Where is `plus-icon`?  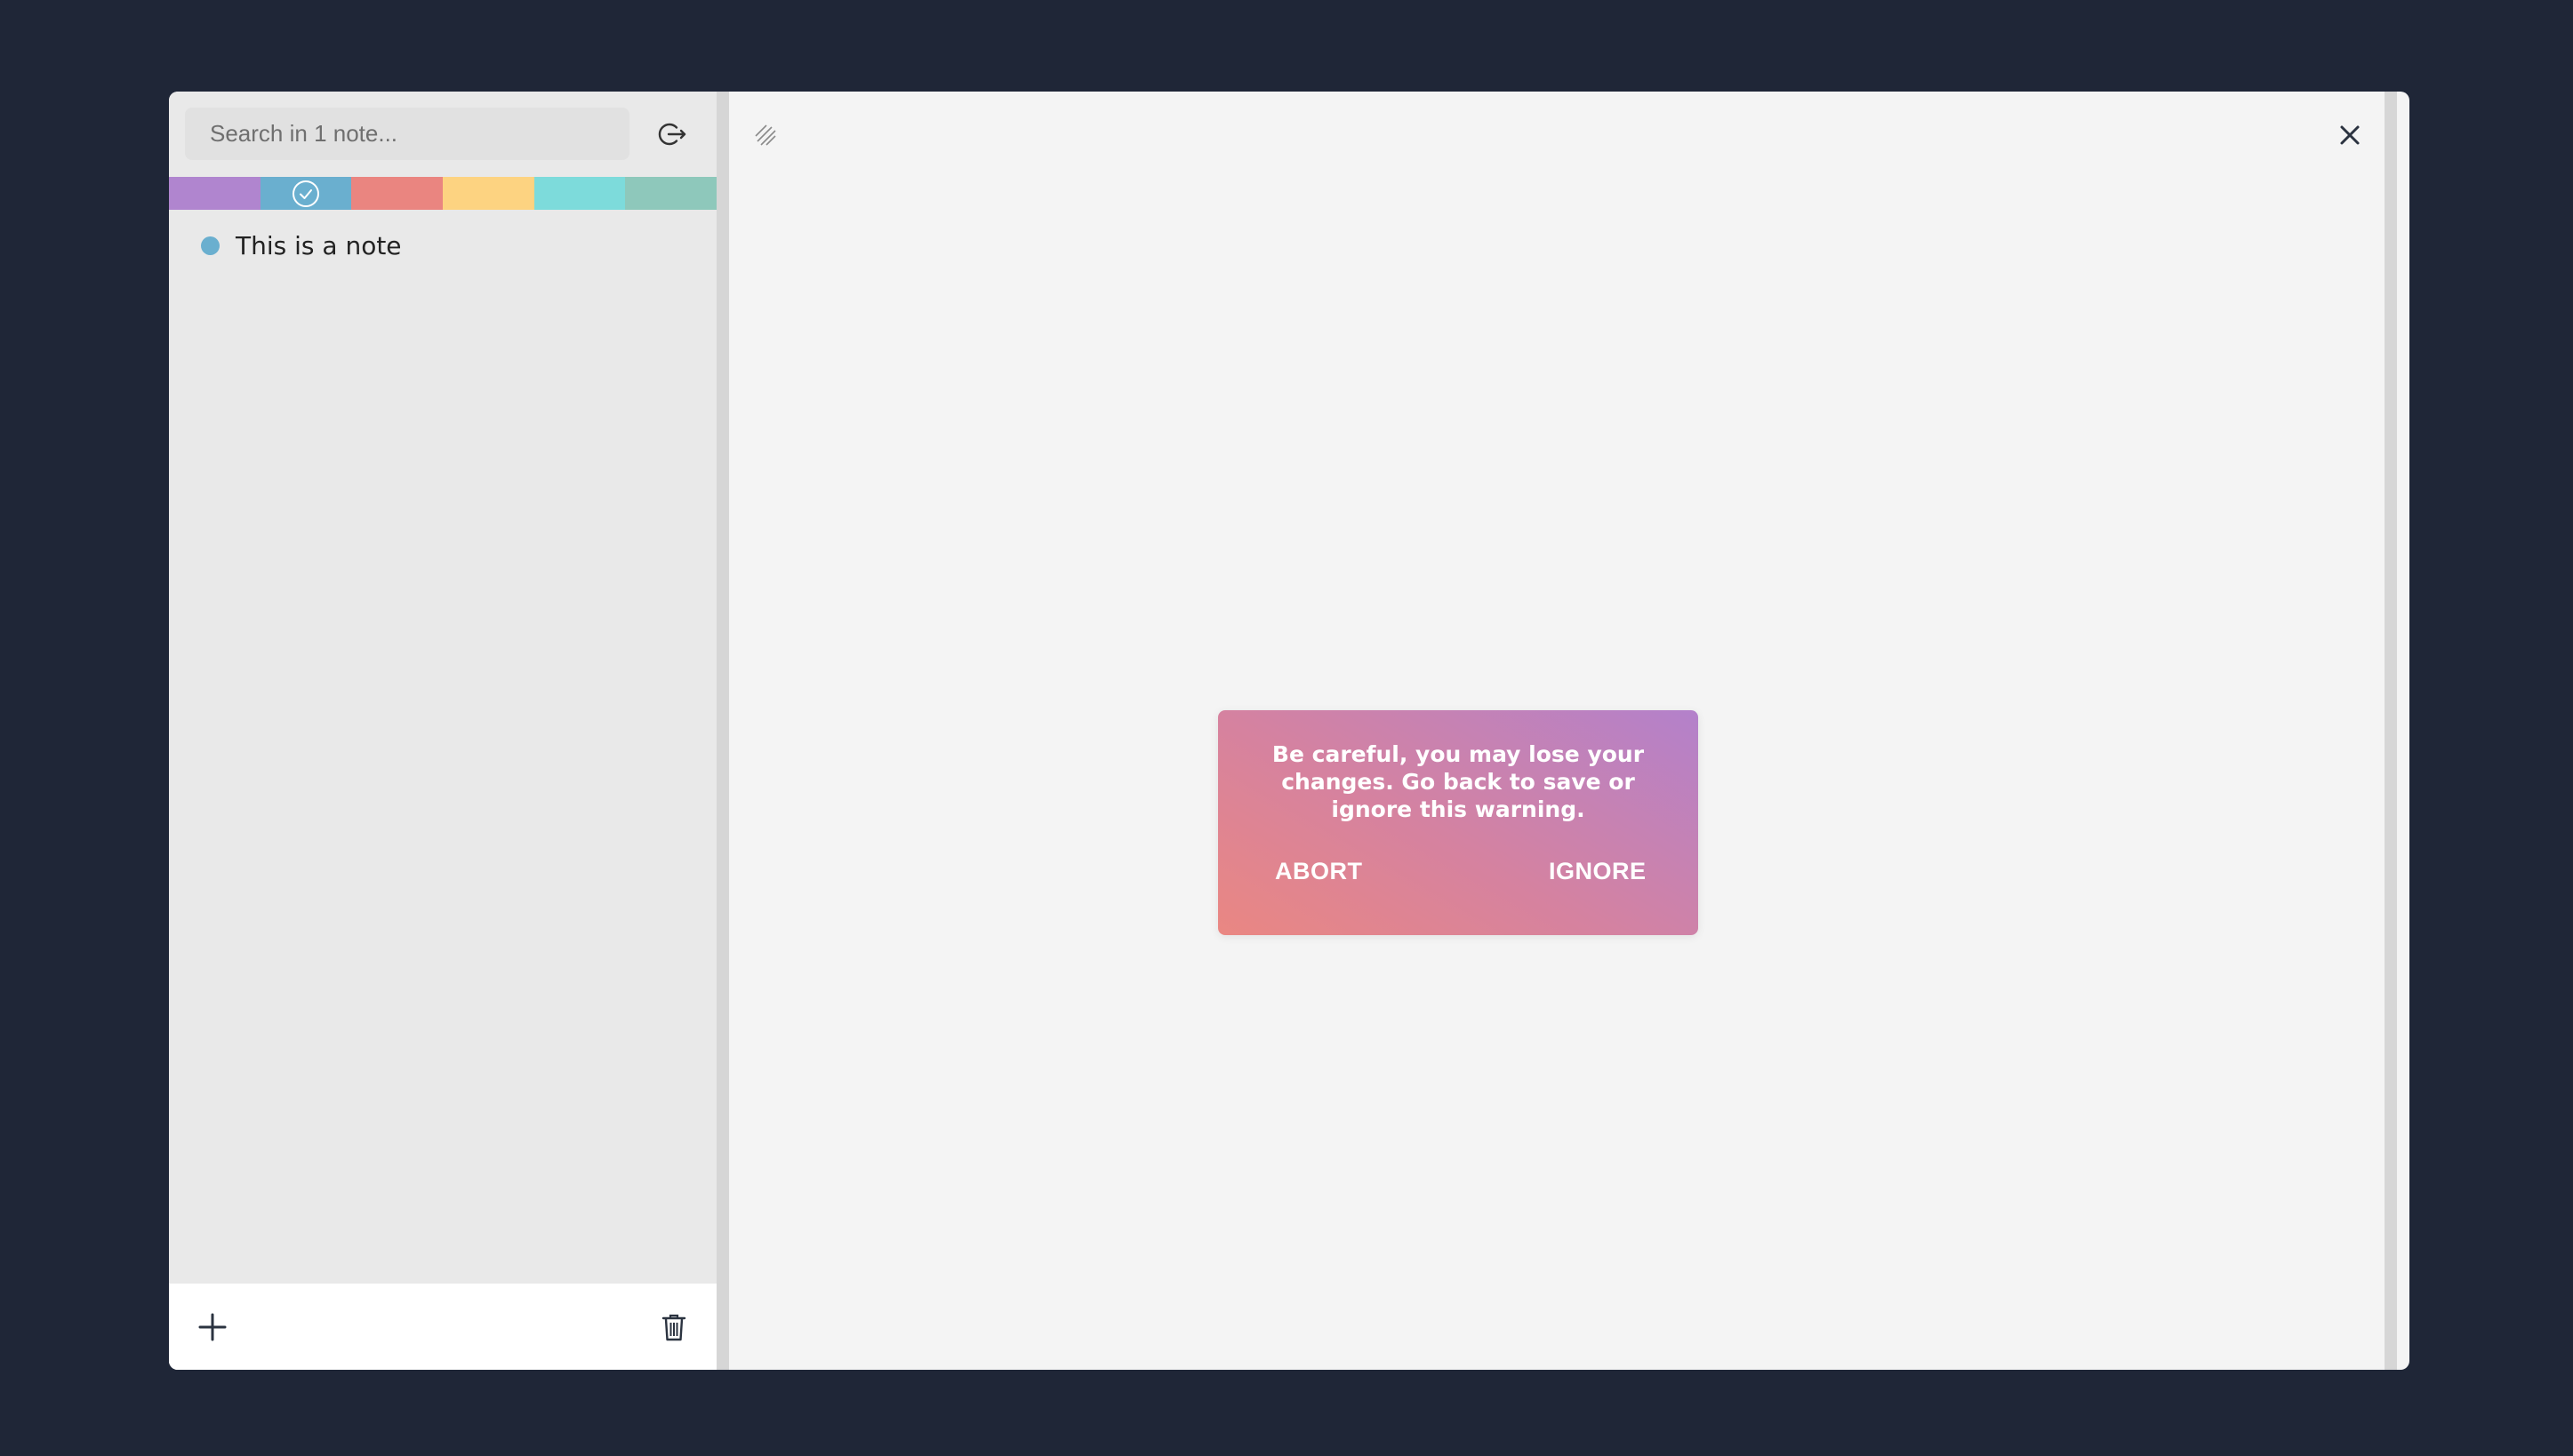
plus-icon is located at coordinates (212, 1327).